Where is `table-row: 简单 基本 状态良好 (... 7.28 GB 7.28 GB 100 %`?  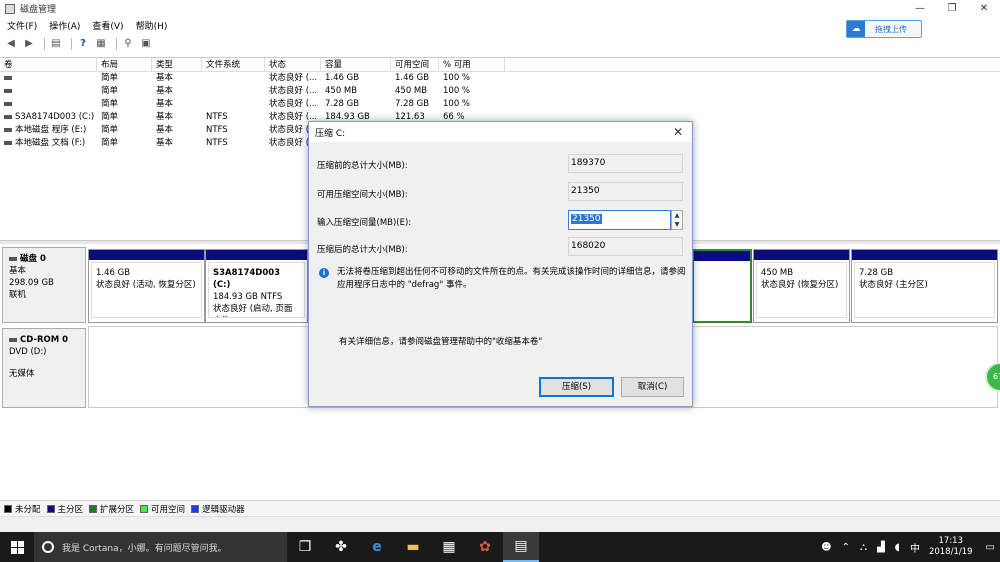
table-row: 简单 基本 状态良好 (... 7.28 GB 7.28 GB 100 % is located at coordinates (500, 104).